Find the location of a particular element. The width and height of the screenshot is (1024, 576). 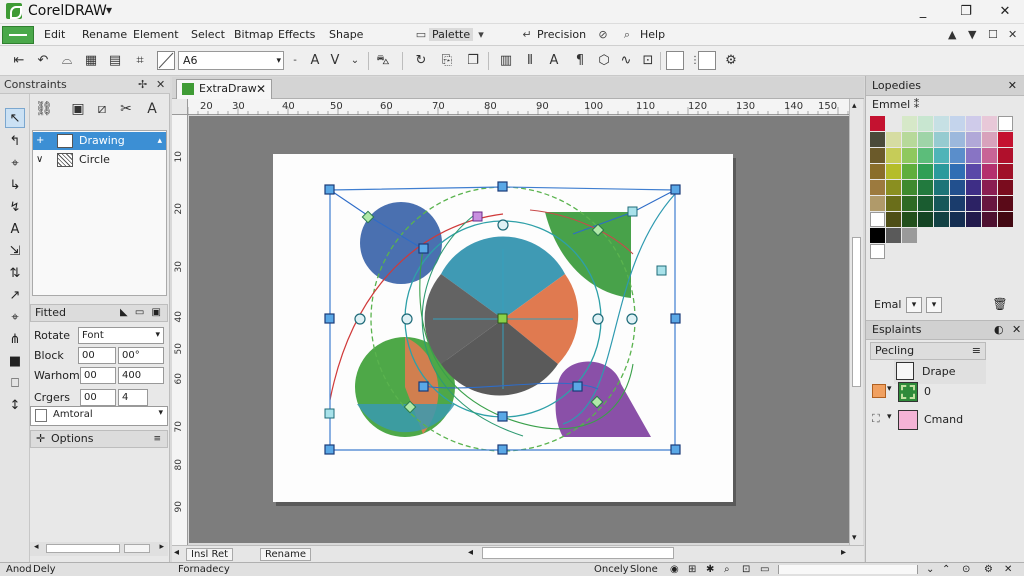

rectangle-tool-icon: ⇲ is located at coordinates (15, 252).